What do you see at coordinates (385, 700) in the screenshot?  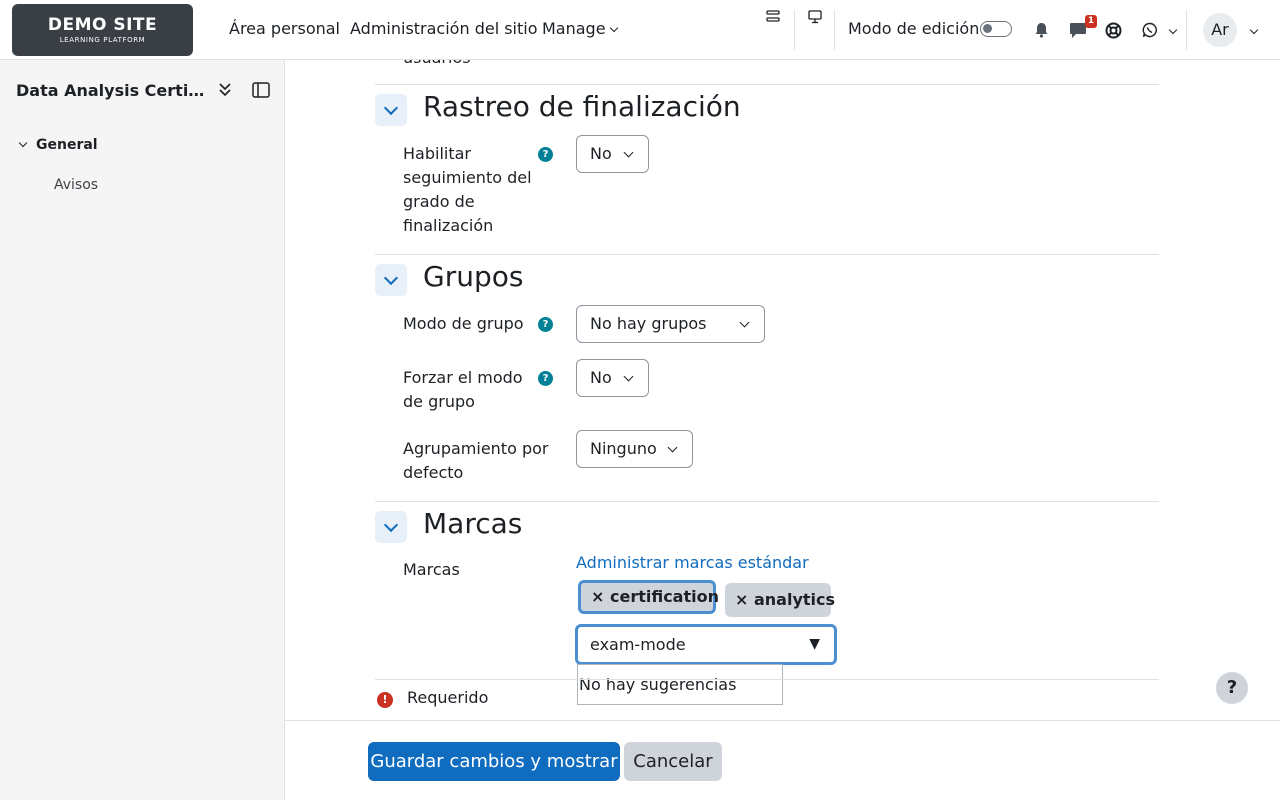 I see `required-icon: !` at bounding box center [385, 700].